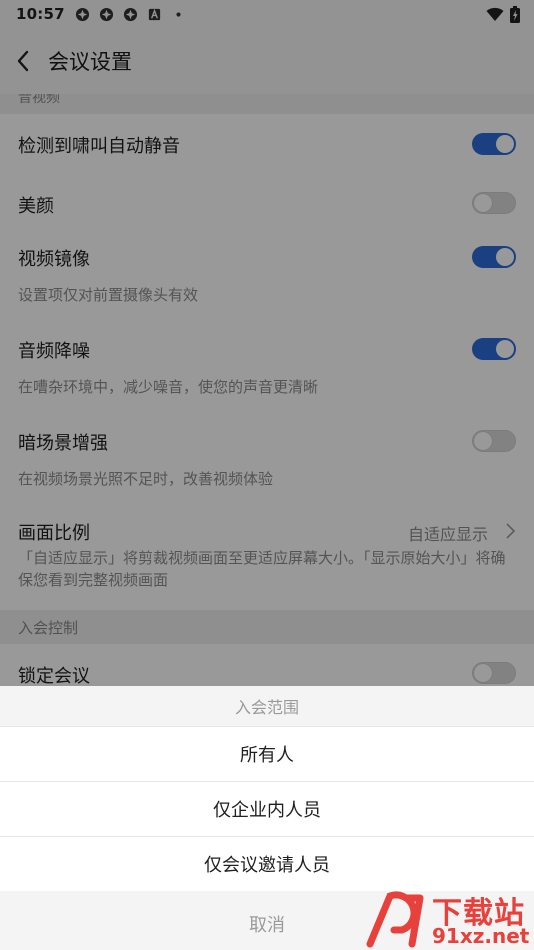 The height and width of the screenshot is (950, 534). What do you see at coordinates (395, 919) in the screenshot?
I see `watermark-logo-icon` at bounding box center [395, 919].